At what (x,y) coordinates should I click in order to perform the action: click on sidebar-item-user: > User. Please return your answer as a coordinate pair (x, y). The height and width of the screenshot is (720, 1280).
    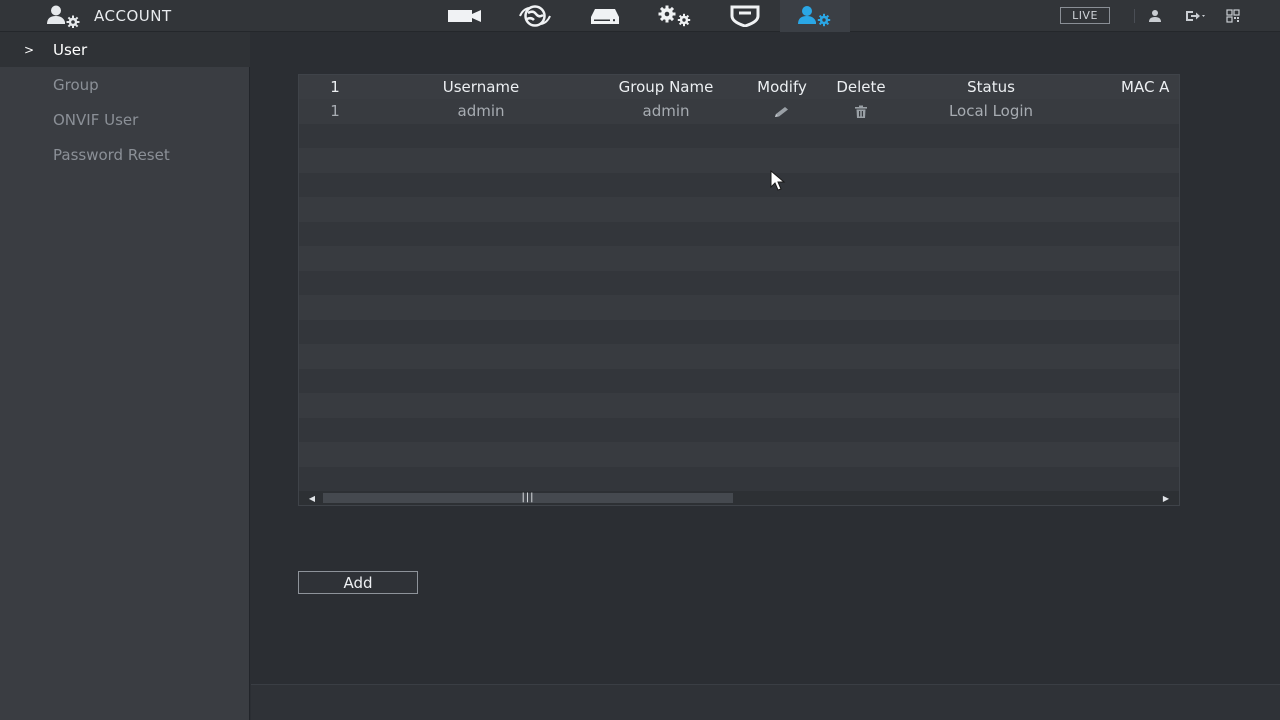
    Looking at the image, I should click on (125, 49).